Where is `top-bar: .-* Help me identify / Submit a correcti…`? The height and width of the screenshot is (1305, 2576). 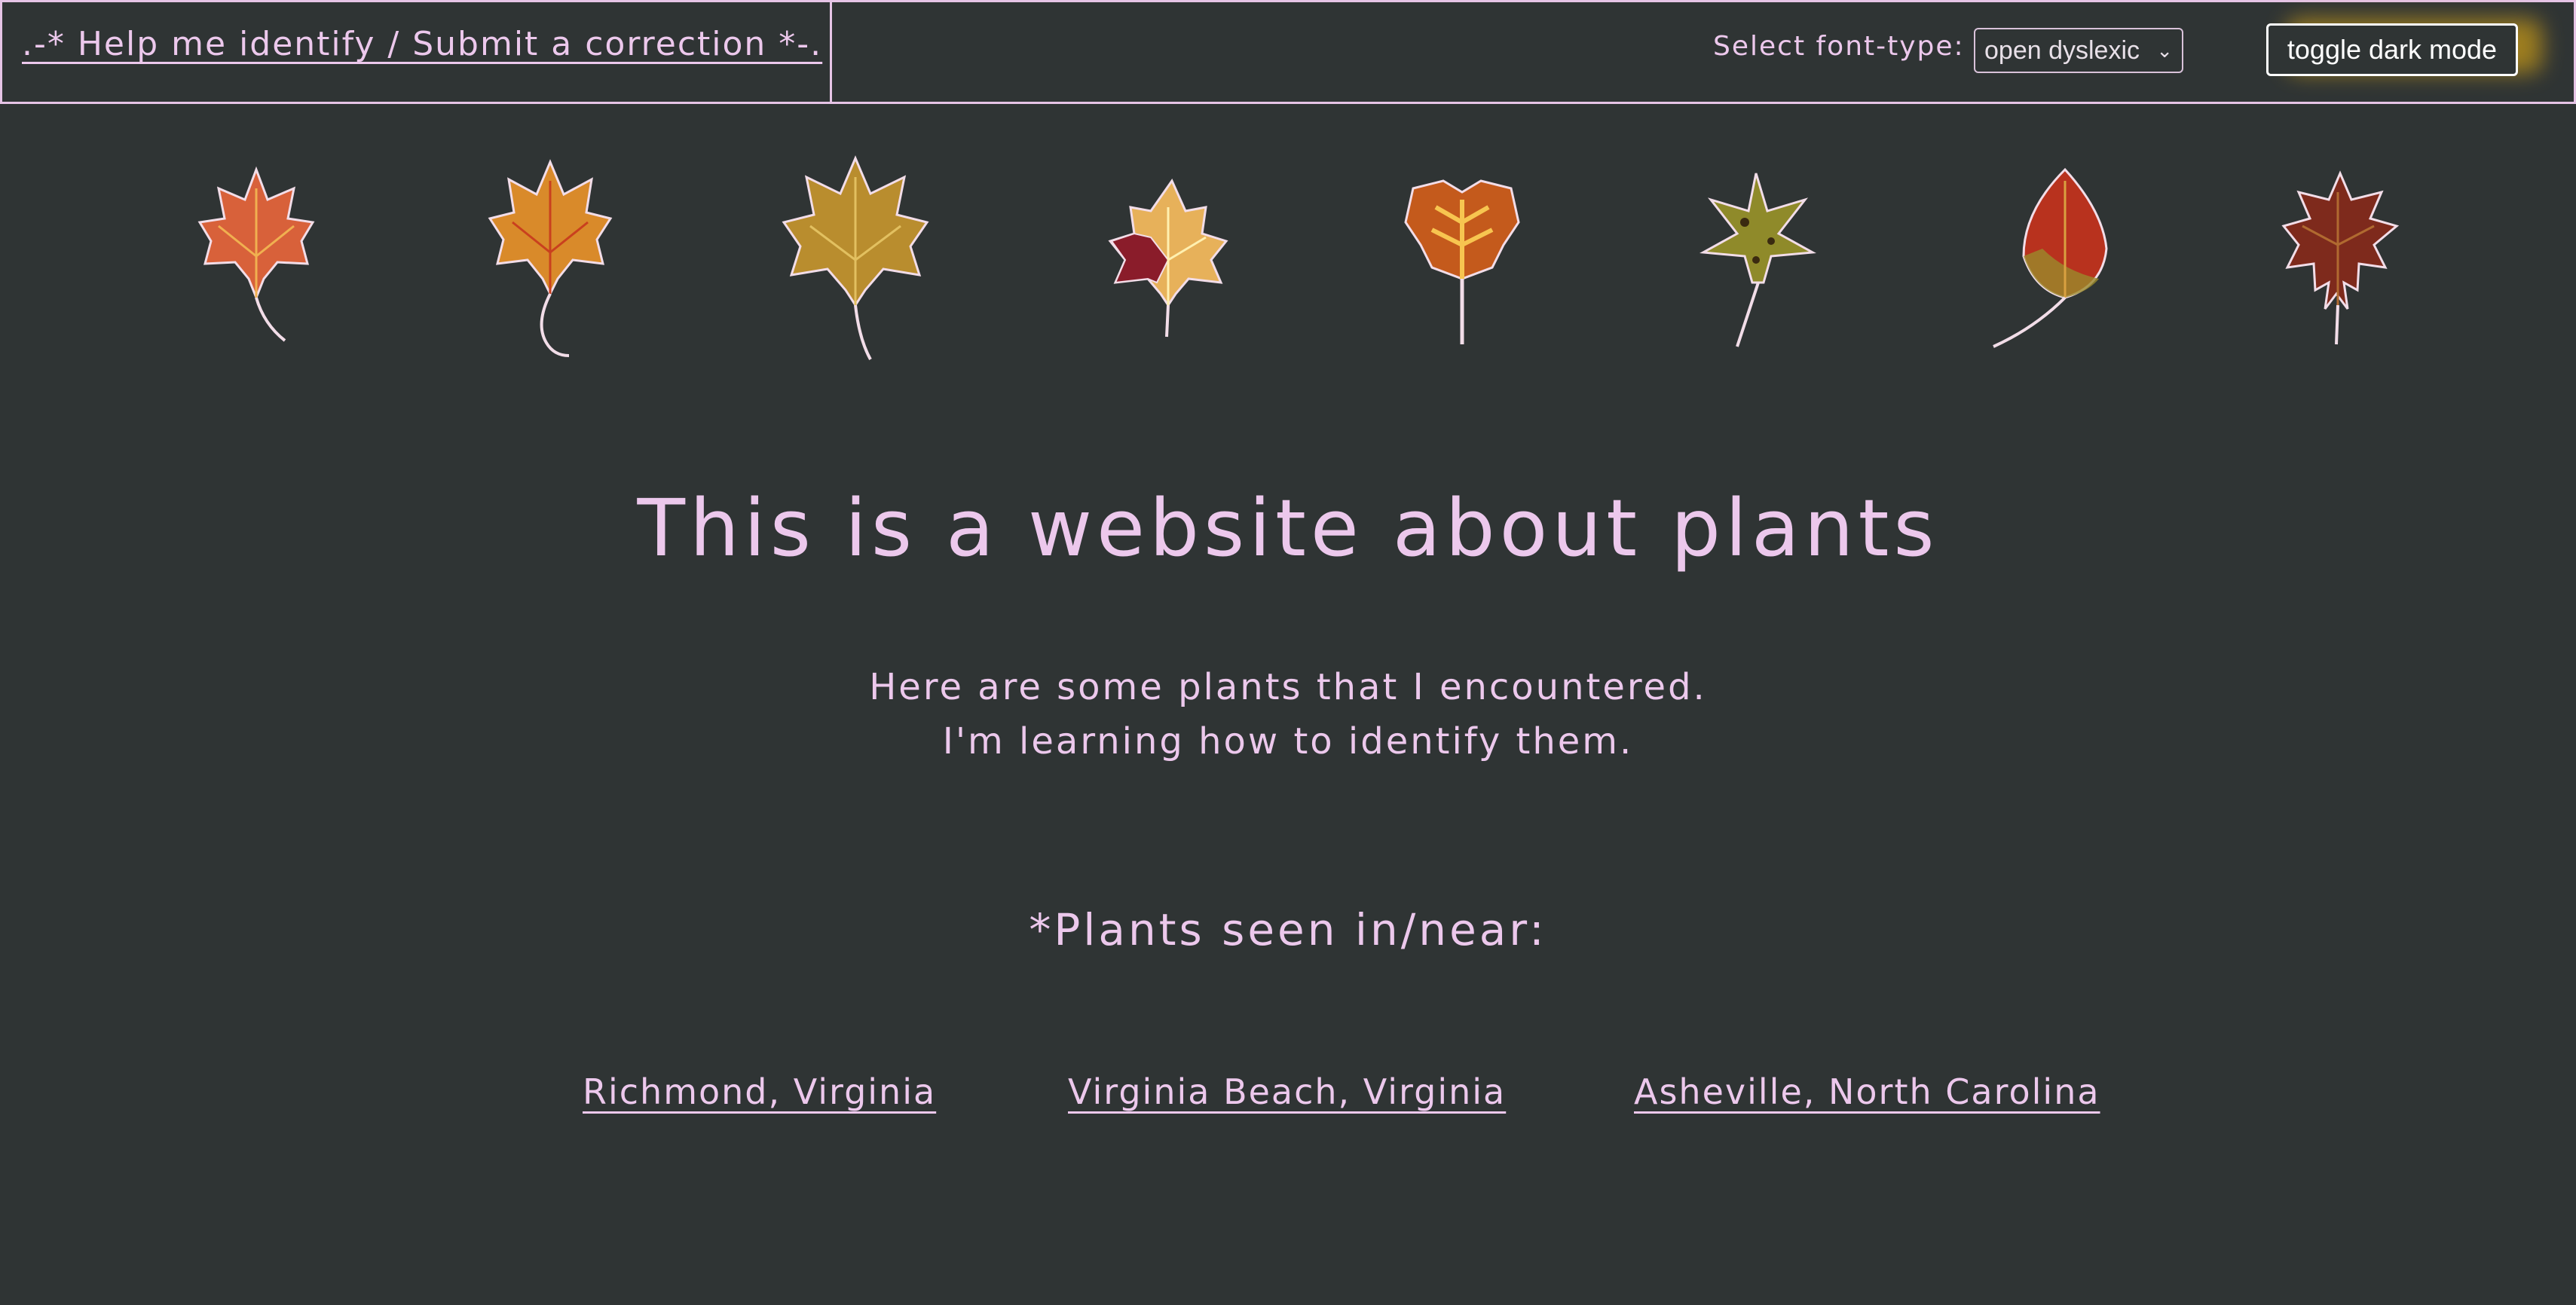 top-bar: .-* Help me identify / Submit a correcti… is located at coordinates (1288, 52).